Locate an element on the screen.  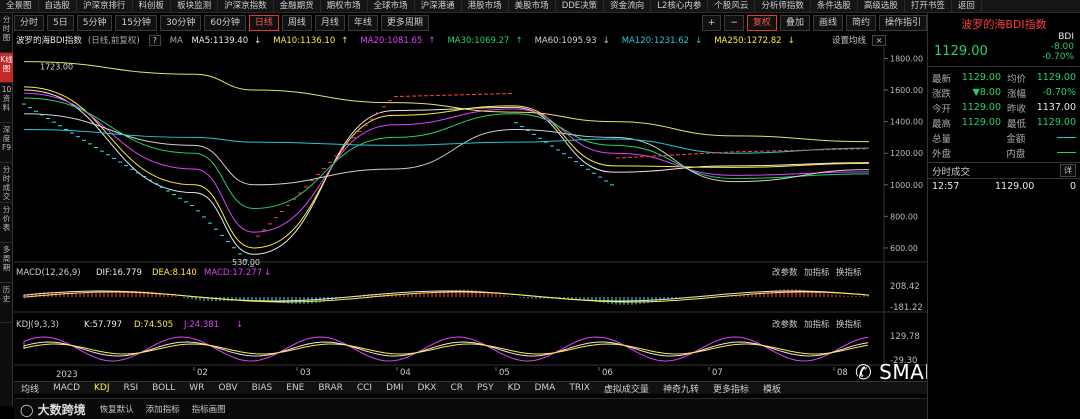
indicator-tab: BRAR is located at coordinates (330, 388).